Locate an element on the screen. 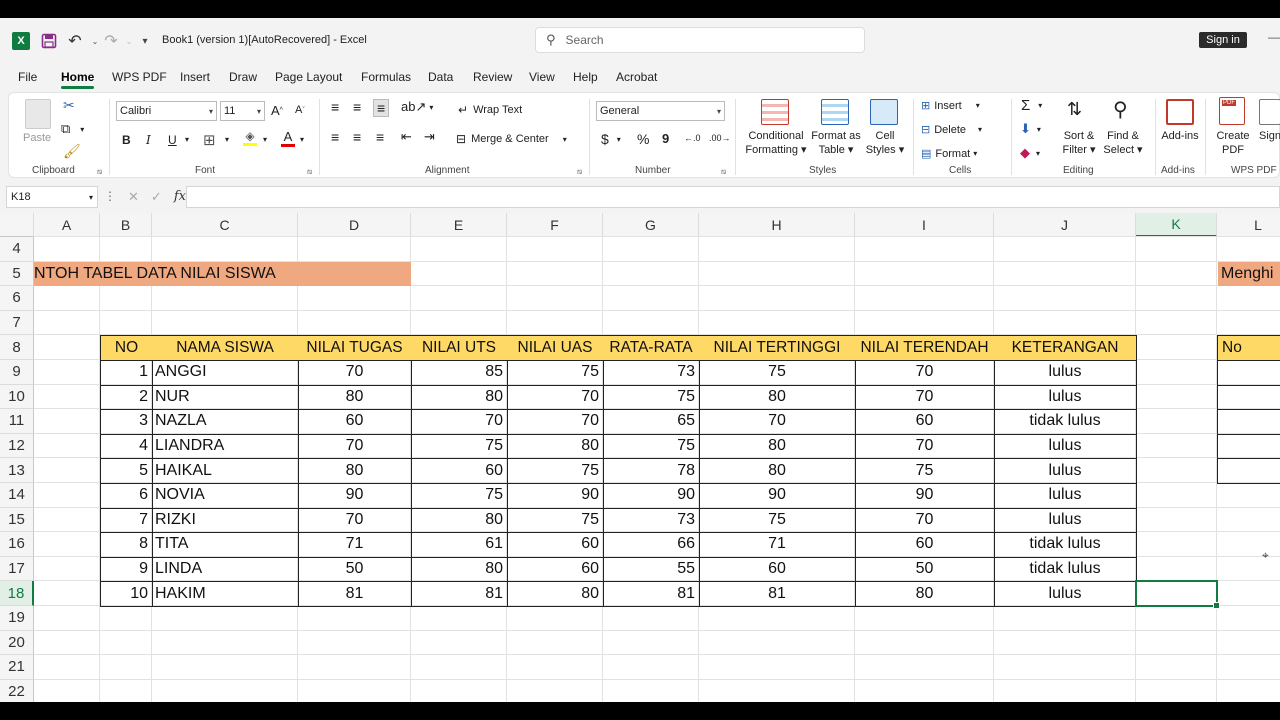 The height and width of the screenshot is (720, 1280). table-header-nilai-uts: NILAI UTS is located at coordinates (459, 348).